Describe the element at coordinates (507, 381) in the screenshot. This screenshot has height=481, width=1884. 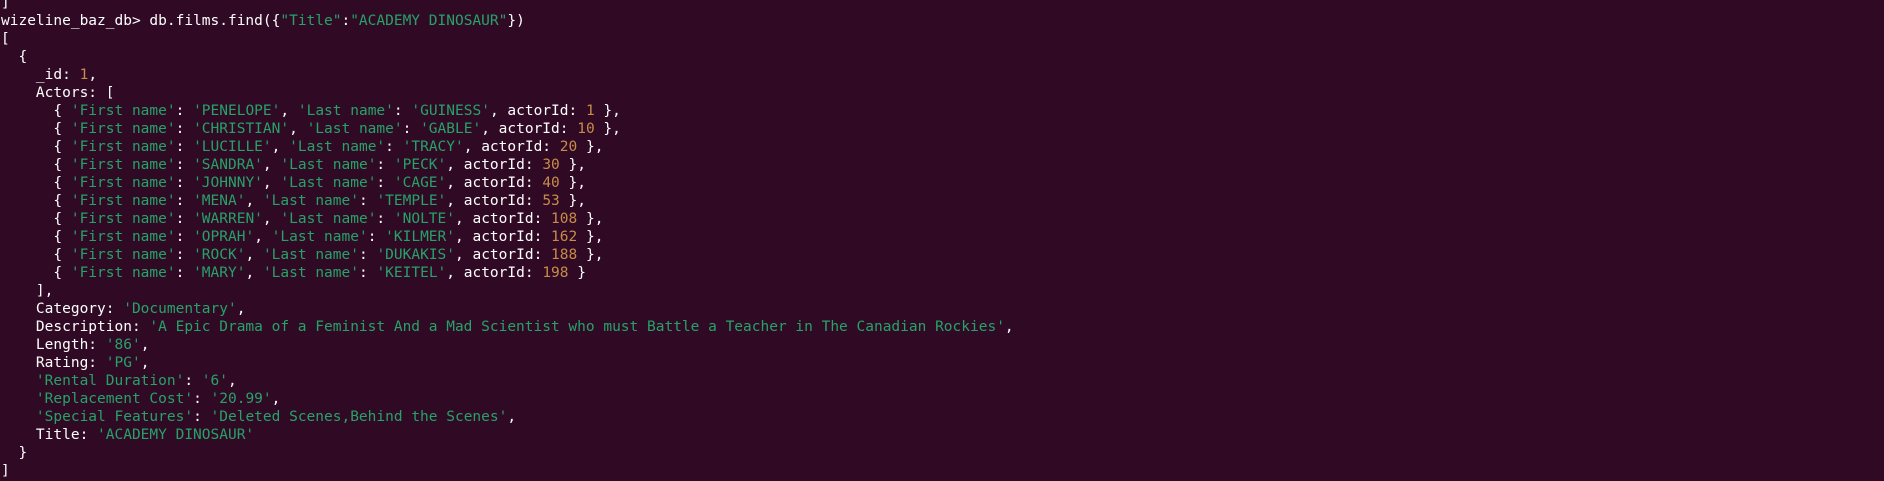
I see `terminal-line: 'Rental Duration': '6',` at that location.